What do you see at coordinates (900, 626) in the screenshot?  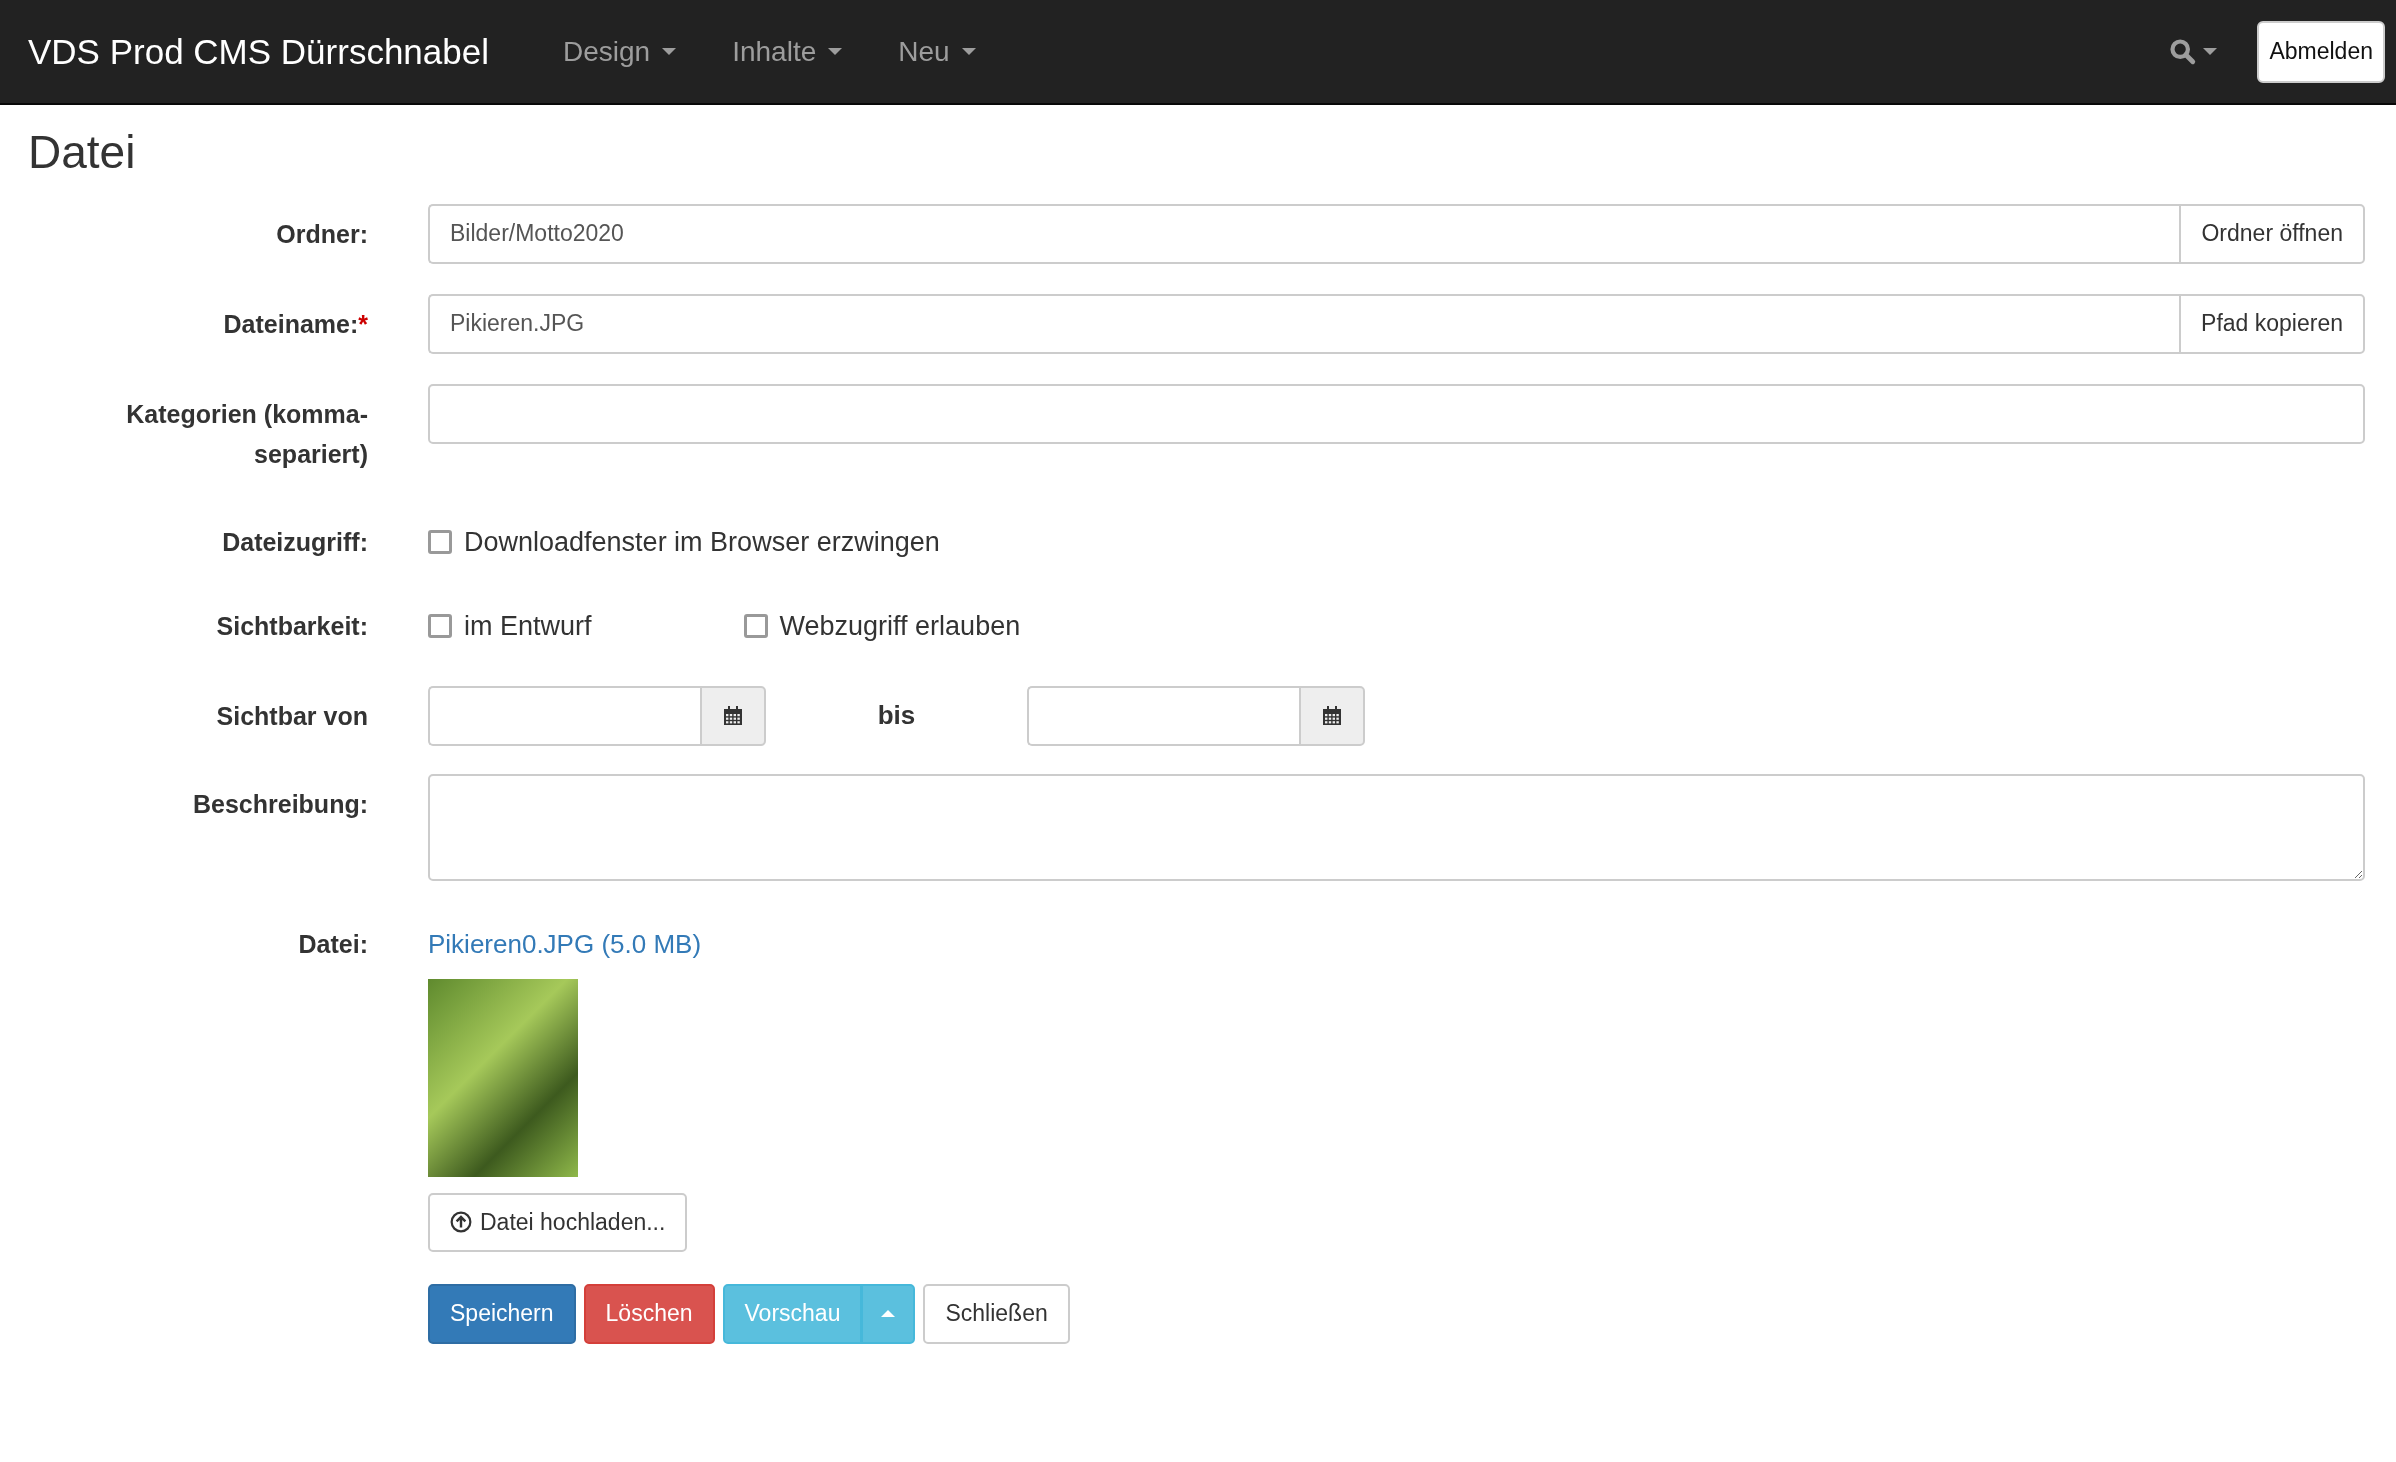 I see `checkbox-label: Webzugriff erlauben` at bounding box center [900, 626].